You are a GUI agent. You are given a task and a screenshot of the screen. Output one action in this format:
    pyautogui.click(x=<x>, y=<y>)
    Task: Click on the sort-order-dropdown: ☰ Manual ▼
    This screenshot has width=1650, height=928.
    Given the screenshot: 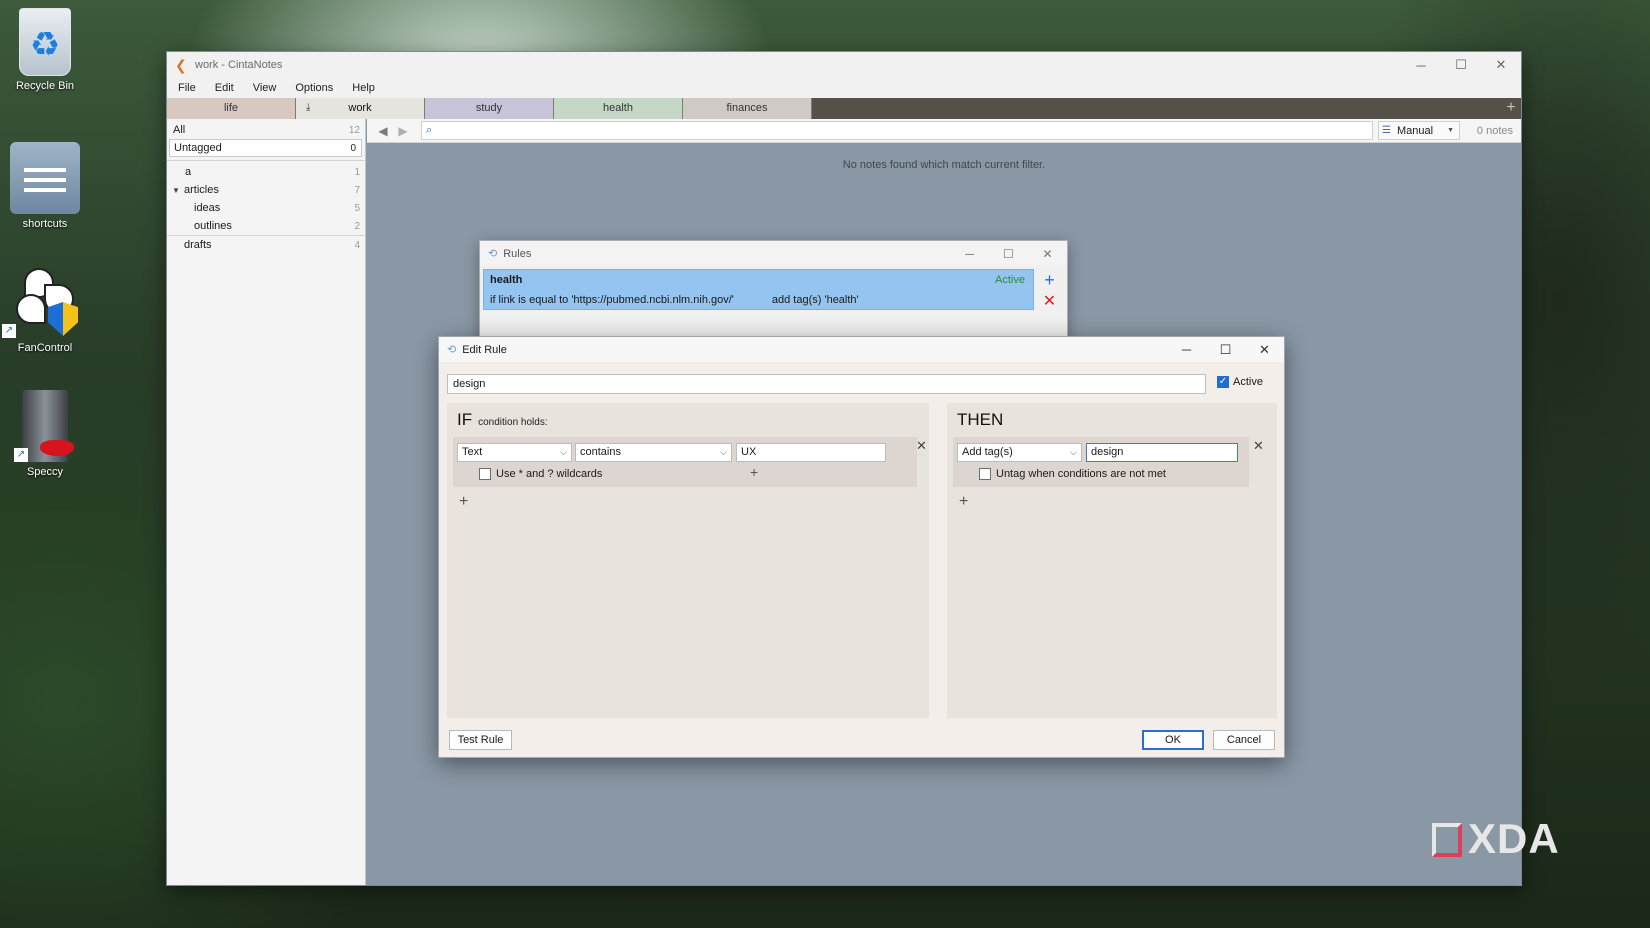 What is the action you would take?
    pyautogui.click(x=1419, y=130)
    